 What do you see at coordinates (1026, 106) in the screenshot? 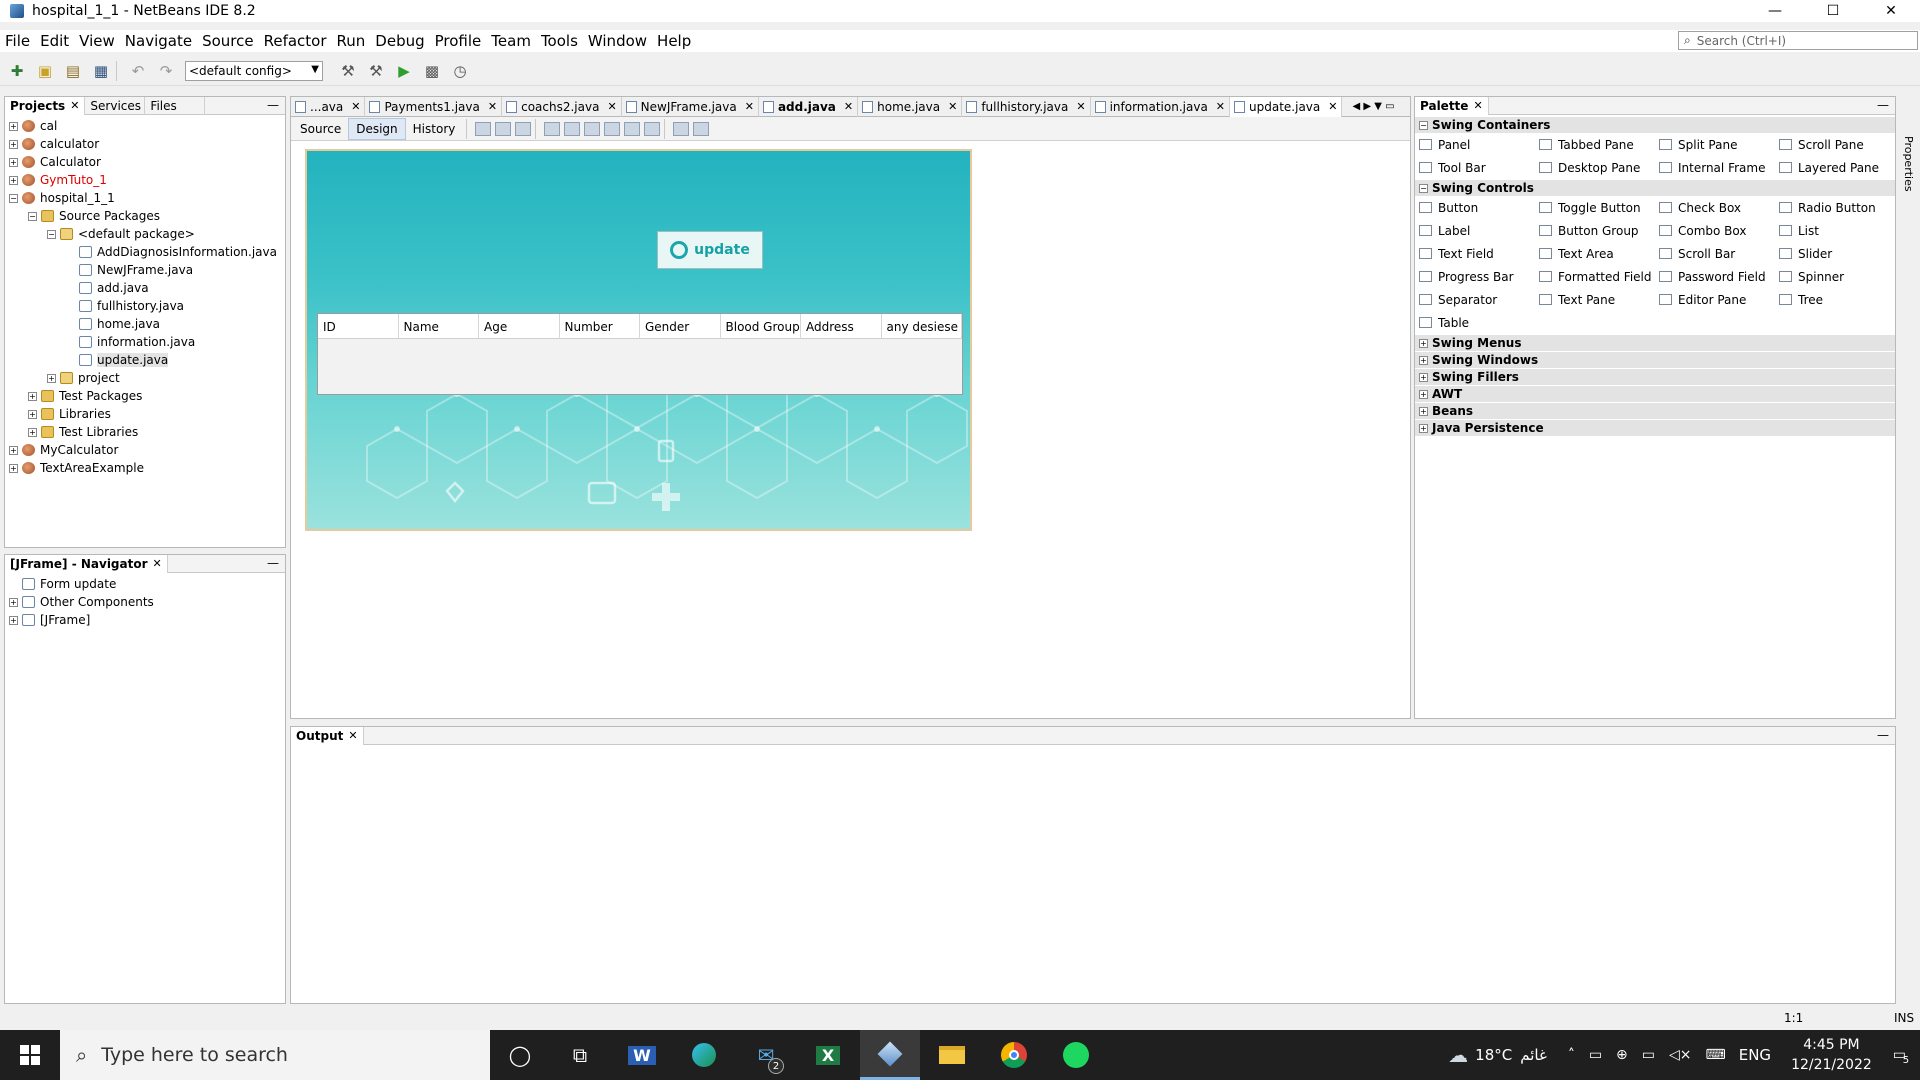
I see `editor-tab: fullhistory.java ✕` at bounding box center [1026, 106].